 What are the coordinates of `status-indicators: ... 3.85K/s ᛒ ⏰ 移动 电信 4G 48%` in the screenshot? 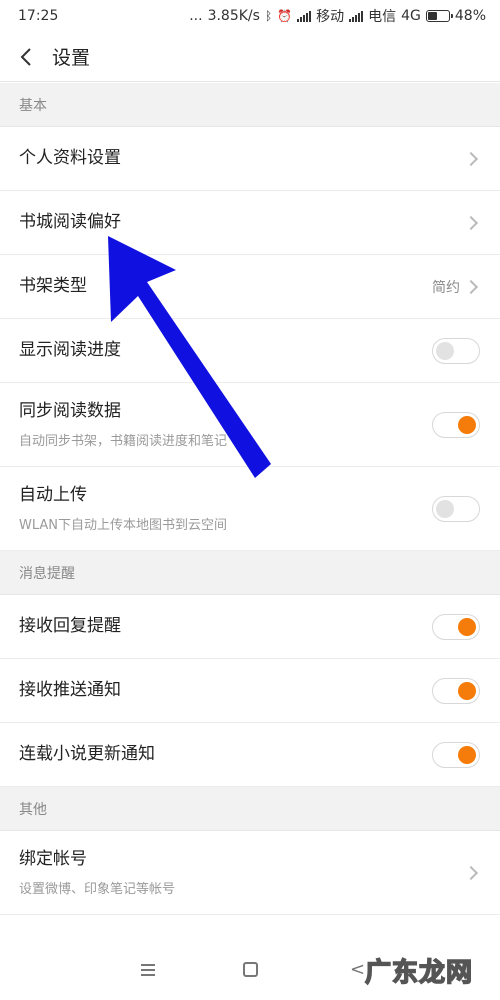 It's located at (337, 16).